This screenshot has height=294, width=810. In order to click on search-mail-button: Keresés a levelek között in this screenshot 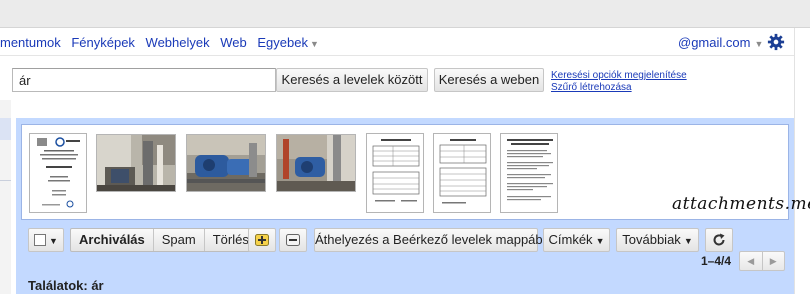, I will do `click(352, 80)`.